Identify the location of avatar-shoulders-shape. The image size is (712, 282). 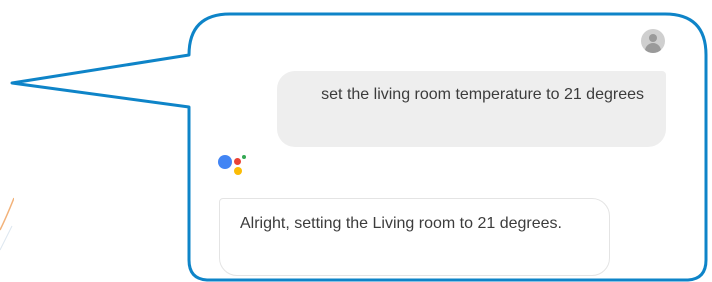
(653, 48).